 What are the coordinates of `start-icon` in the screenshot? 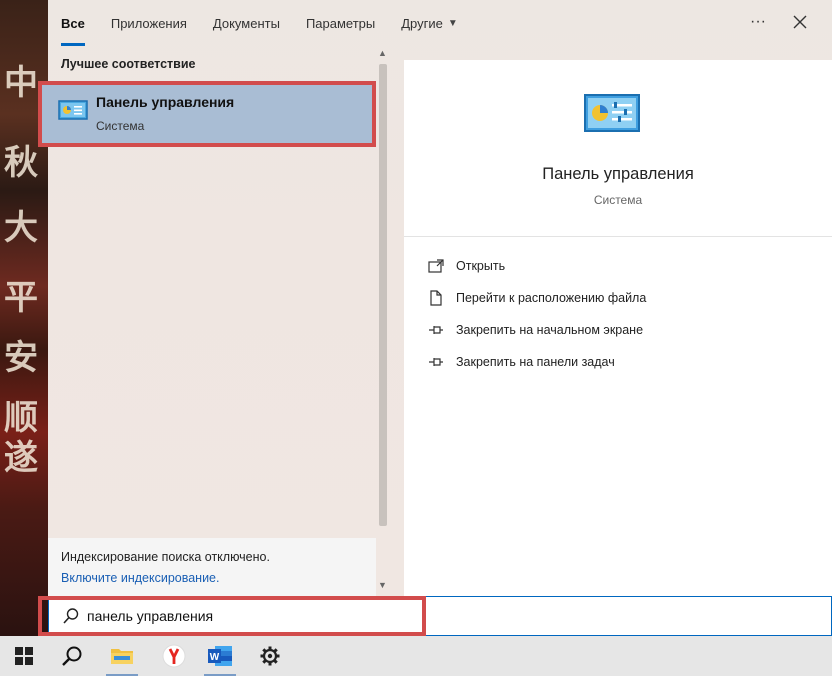 It's located at (24, 656).